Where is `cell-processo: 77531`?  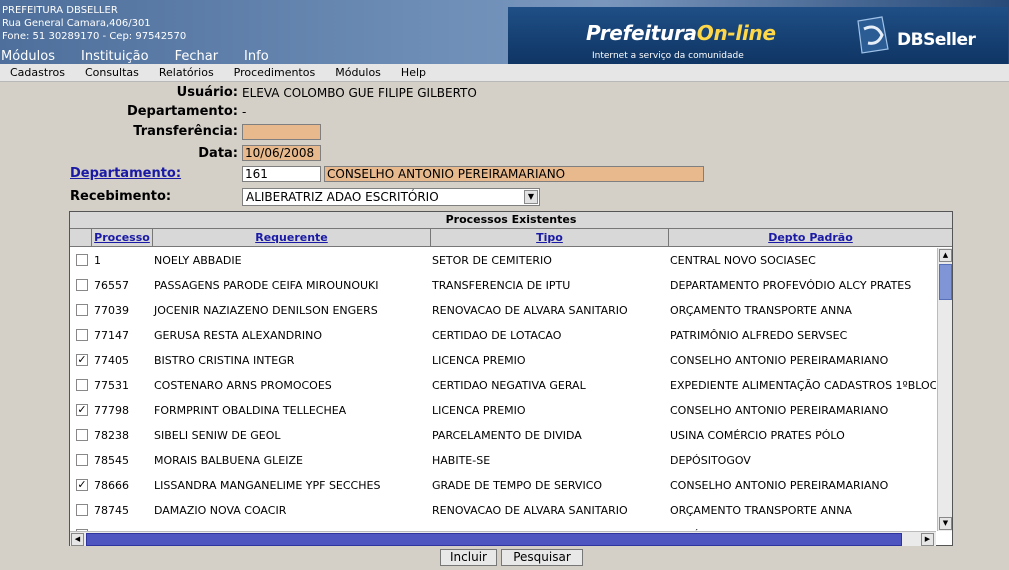
cell-processo: 77531 is located at coordinates (111, 385).